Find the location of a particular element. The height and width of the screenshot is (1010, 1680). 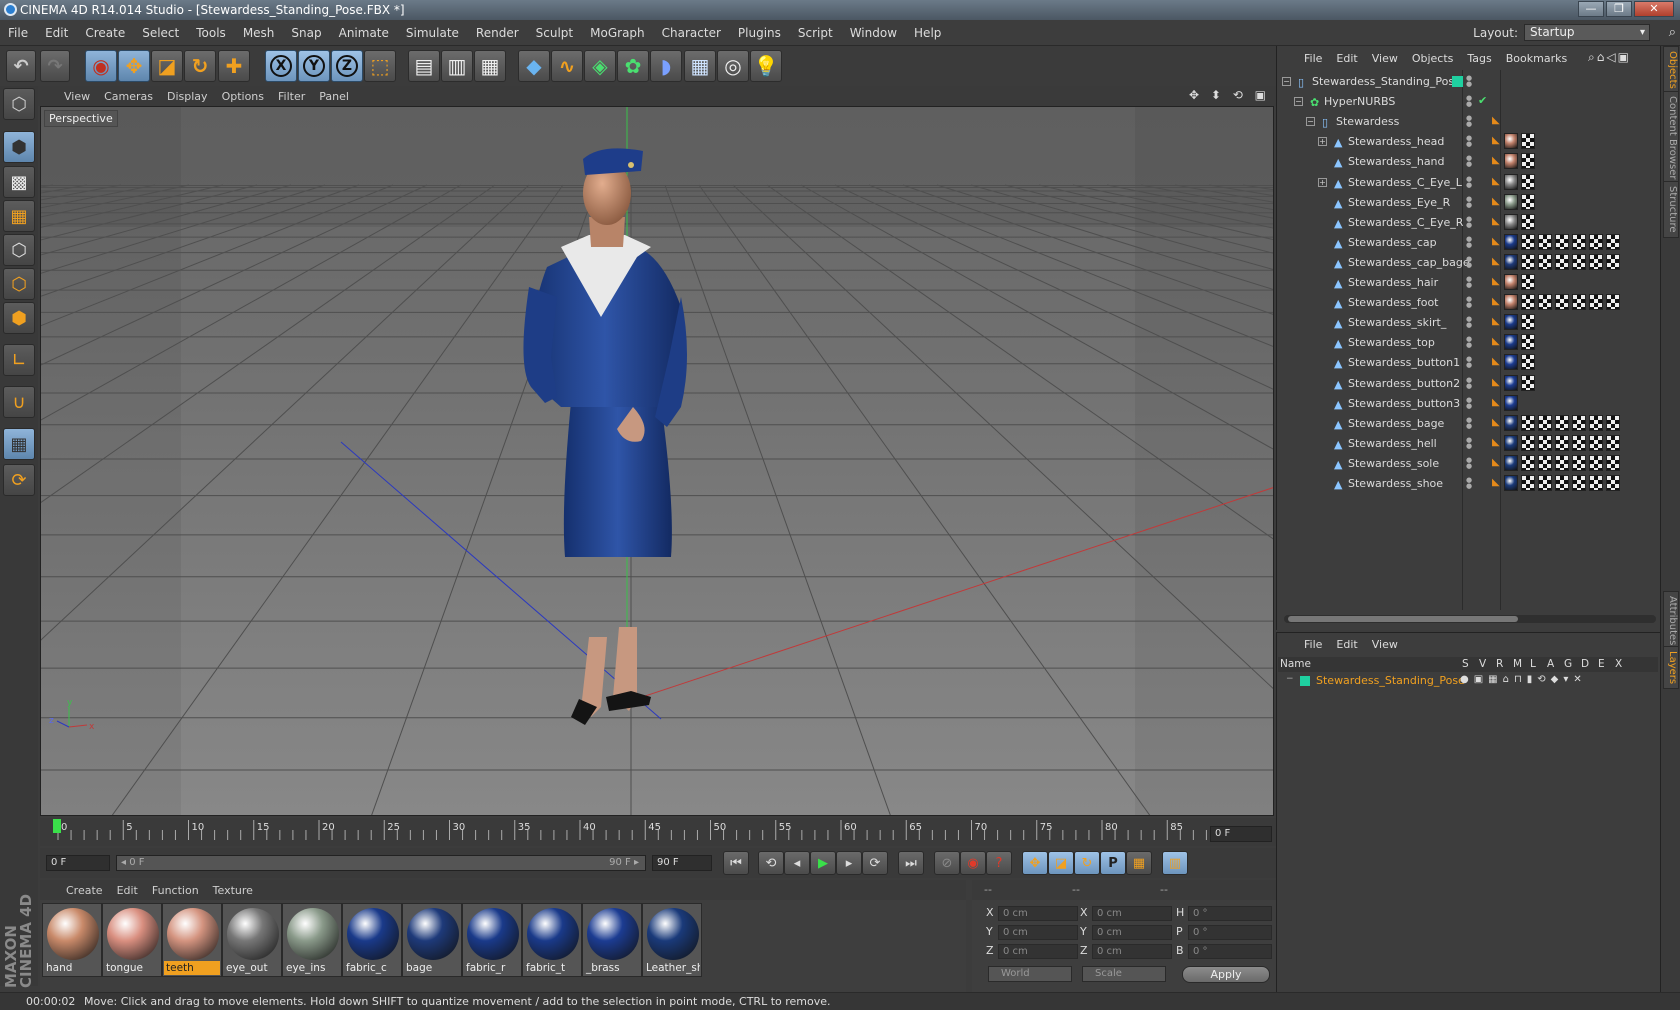

menu-create: Create is located at coordinates (105, 33).